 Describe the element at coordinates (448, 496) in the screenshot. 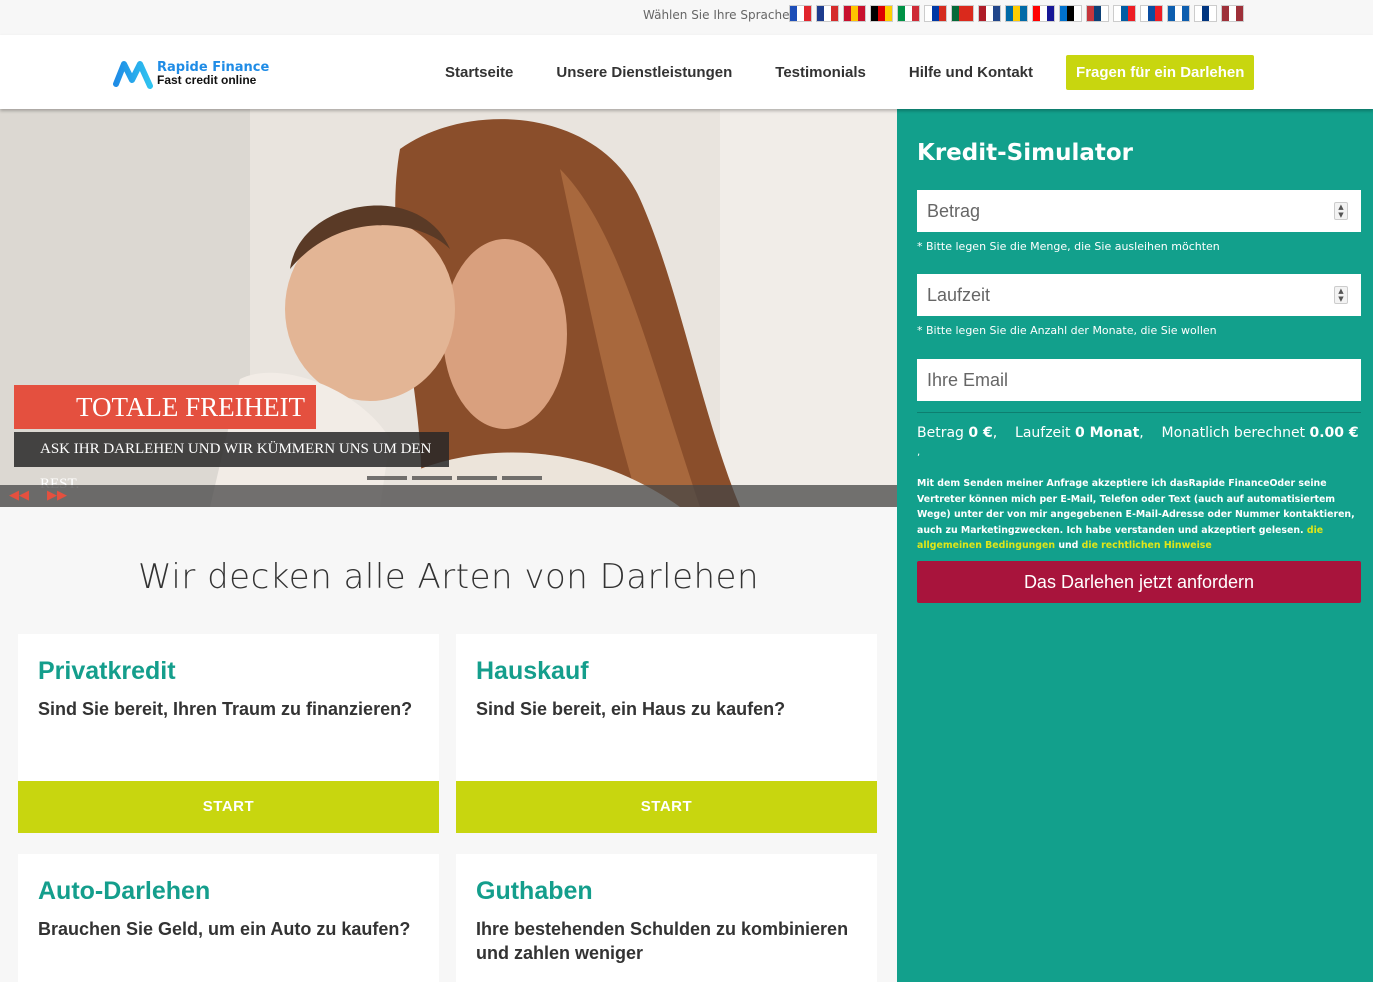

I see `slider-controls: ◀◀ ▶▶` at that location.